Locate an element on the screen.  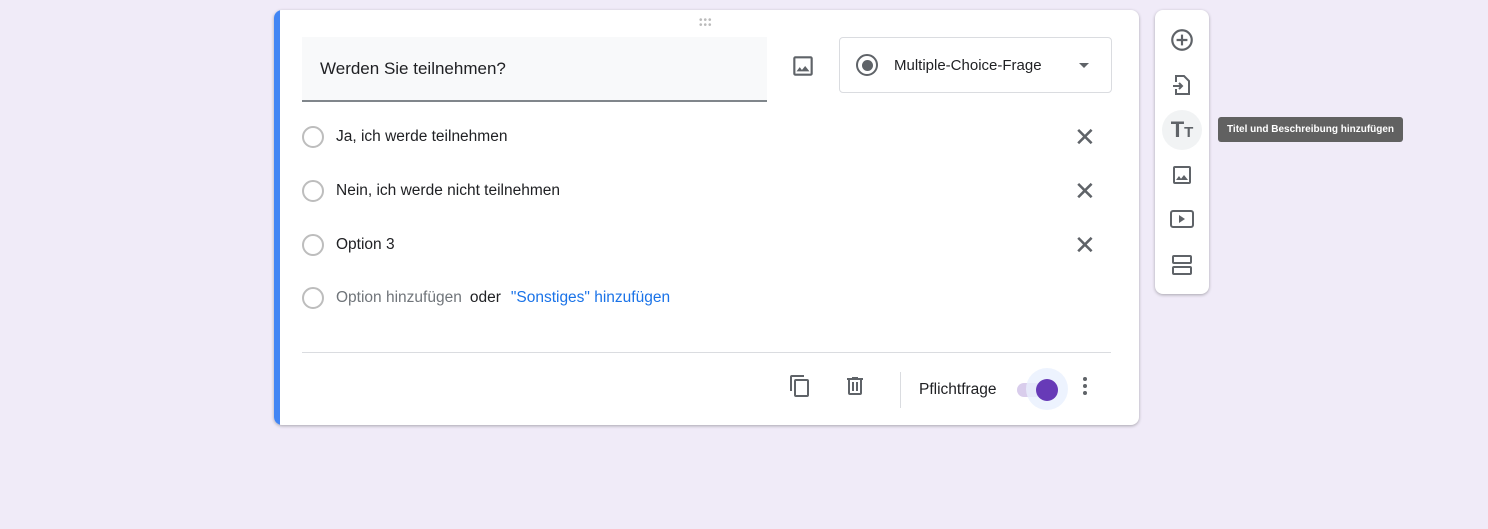
option-row: Ja, ich werde teilnehmen is located at coordinates (404, 137).